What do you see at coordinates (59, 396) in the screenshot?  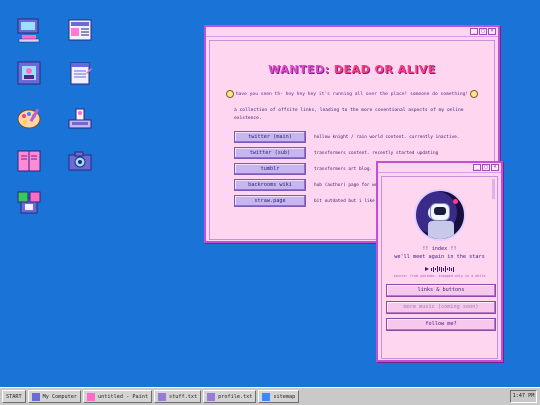 I see `taskbar-item-label: My Computer` at bounding box center [59, 396].